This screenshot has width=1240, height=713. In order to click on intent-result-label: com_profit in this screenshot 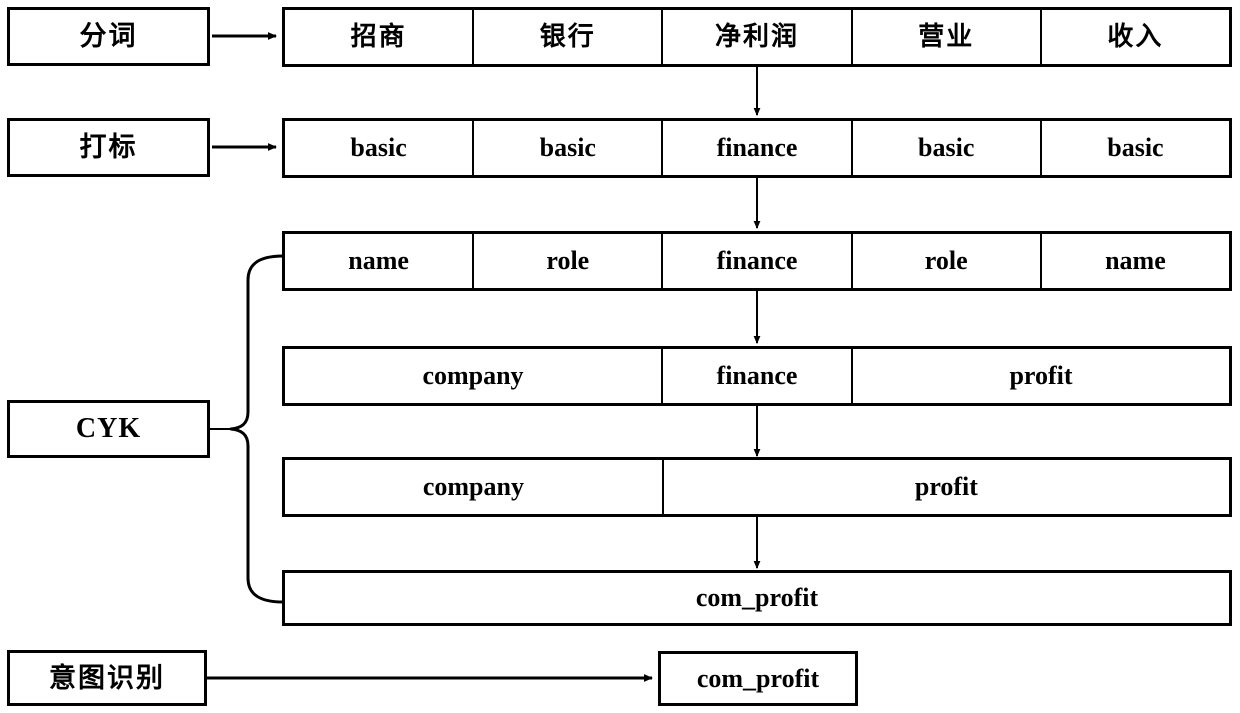, I will do `click(758, 678)`.